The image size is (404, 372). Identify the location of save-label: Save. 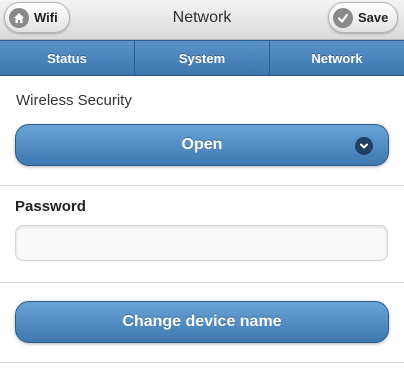
(373, 17).